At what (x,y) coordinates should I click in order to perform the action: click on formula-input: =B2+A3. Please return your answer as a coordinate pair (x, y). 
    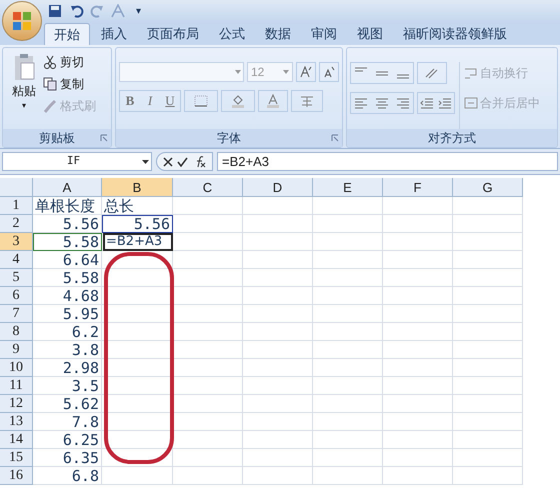
    Looking at the image, I should click on (387, 161).